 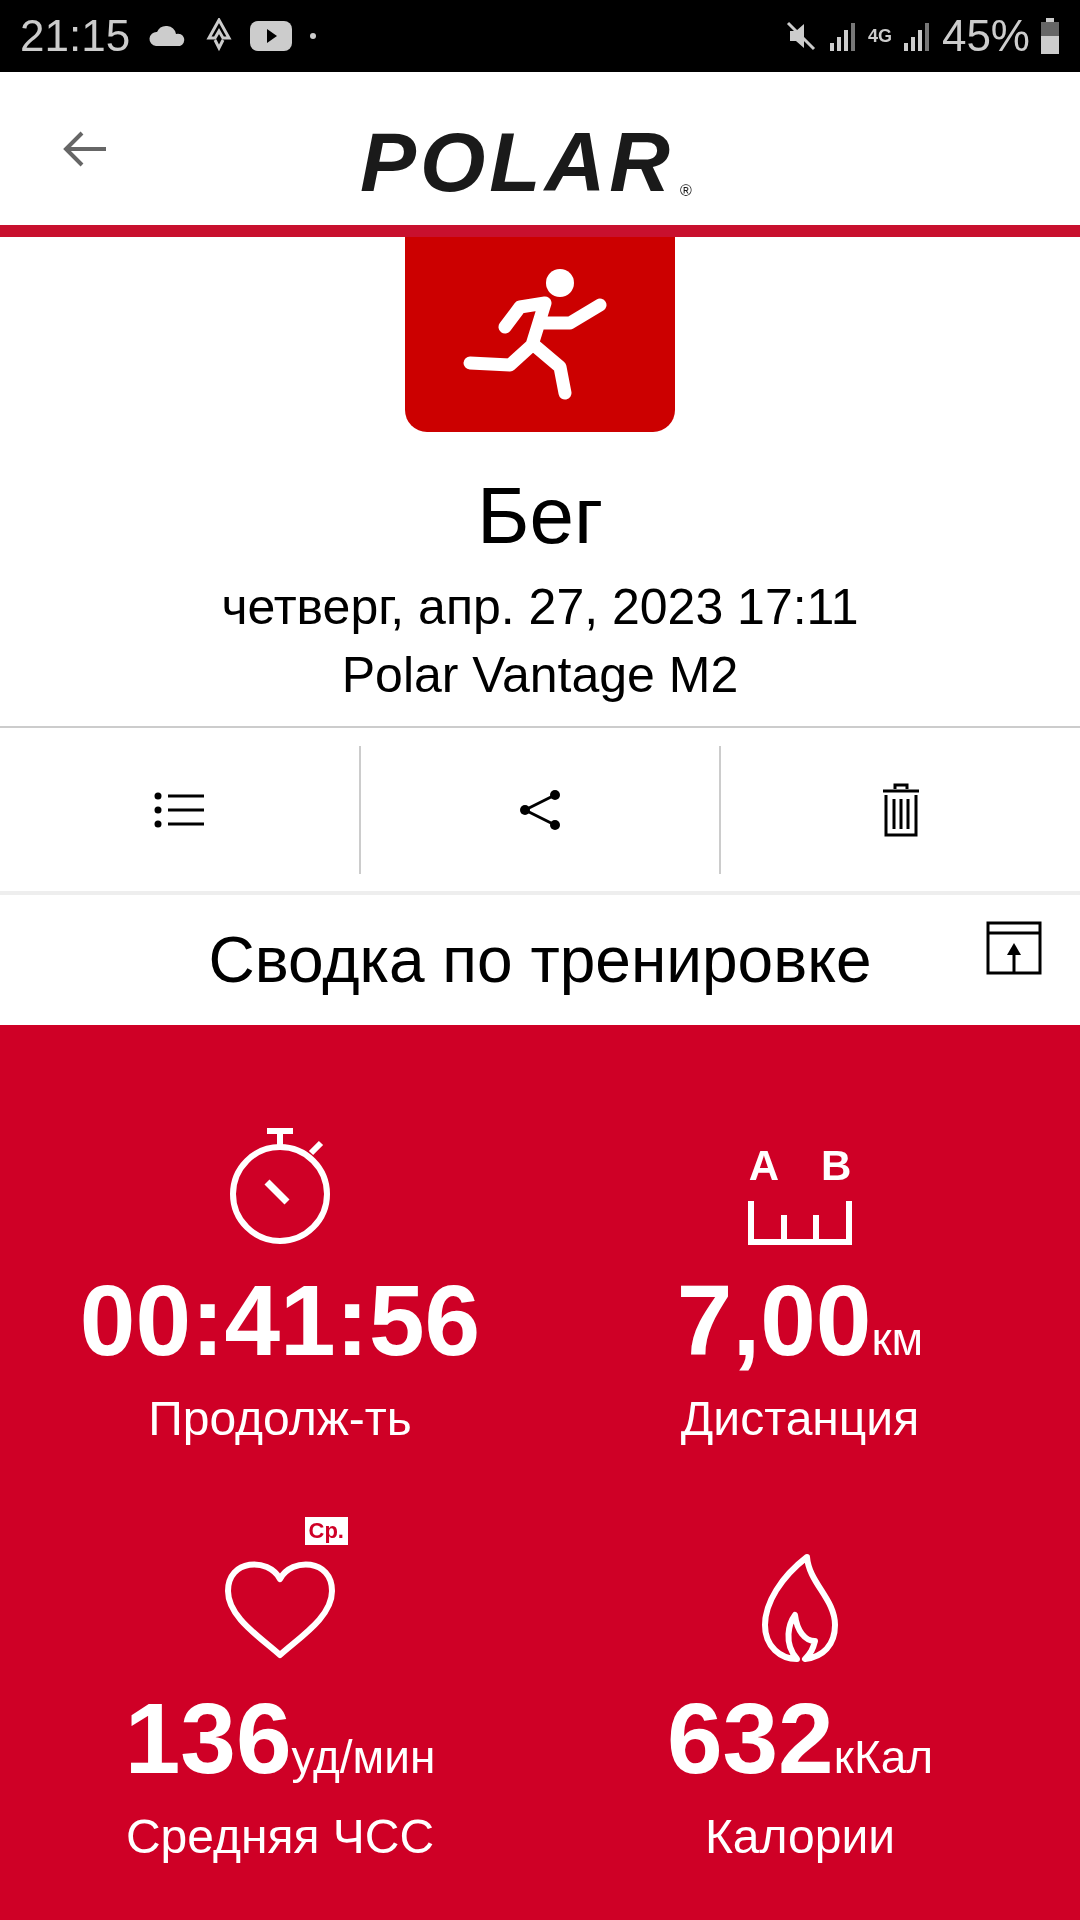 I want to click on average-badge: Ср., so click(x=326, y=1530).